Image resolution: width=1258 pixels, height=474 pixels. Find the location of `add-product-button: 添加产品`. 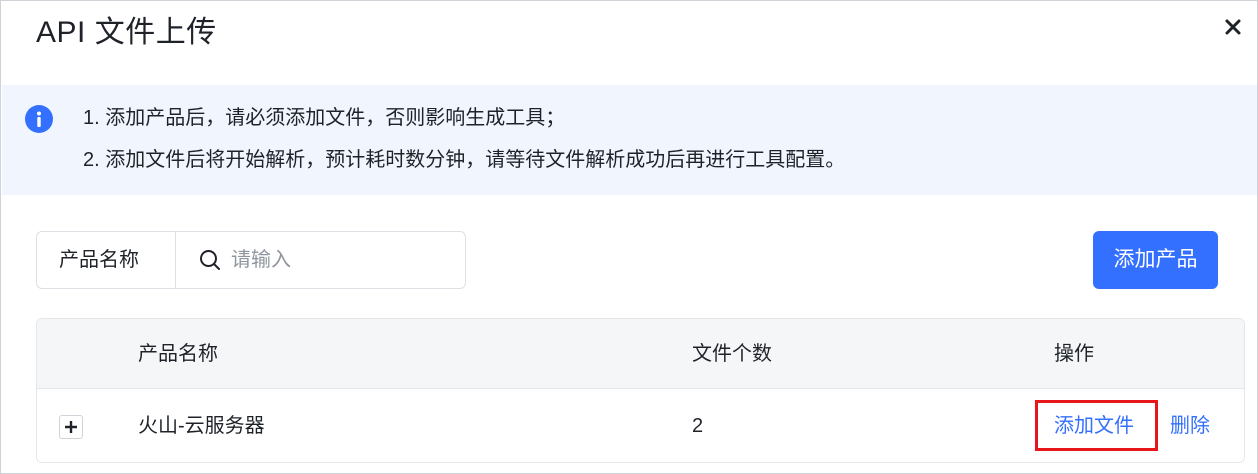

add-product-button: 添加产品 is located at coordinates (1155, 260).